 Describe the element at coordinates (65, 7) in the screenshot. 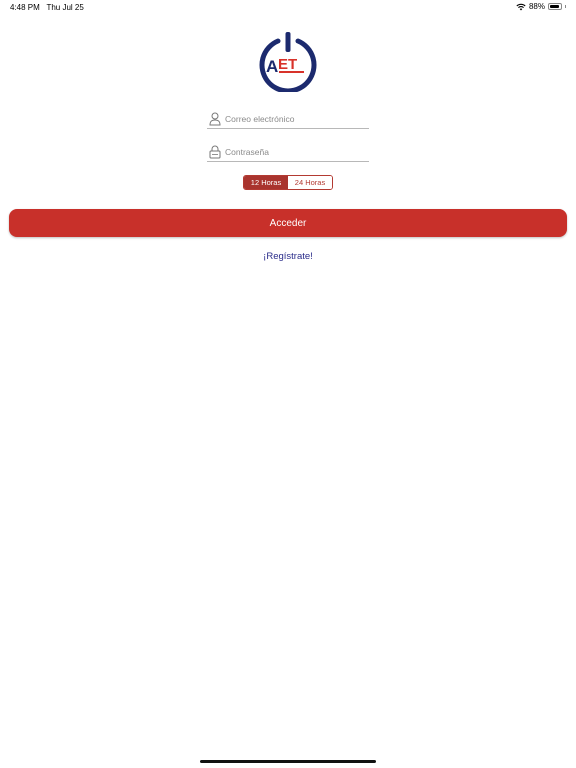

I see `status-date: Thu Jul 25` at that location.